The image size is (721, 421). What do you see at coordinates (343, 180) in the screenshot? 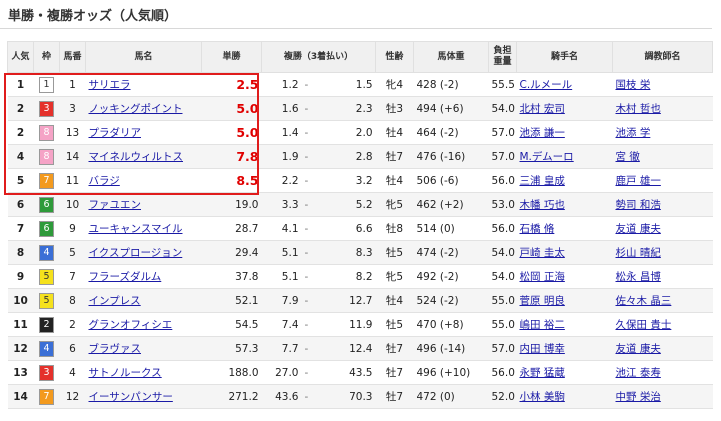
I see `place-odds-max: 3.2` at bounding box center [343, 180].